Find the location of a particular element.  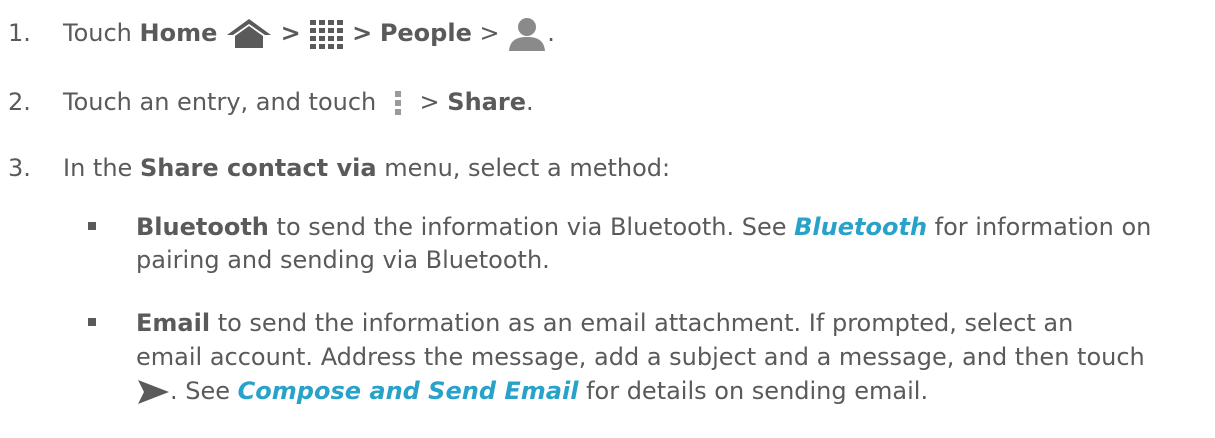

compose-email-link: Compose and Send Email is located at coordinates (408, 391).